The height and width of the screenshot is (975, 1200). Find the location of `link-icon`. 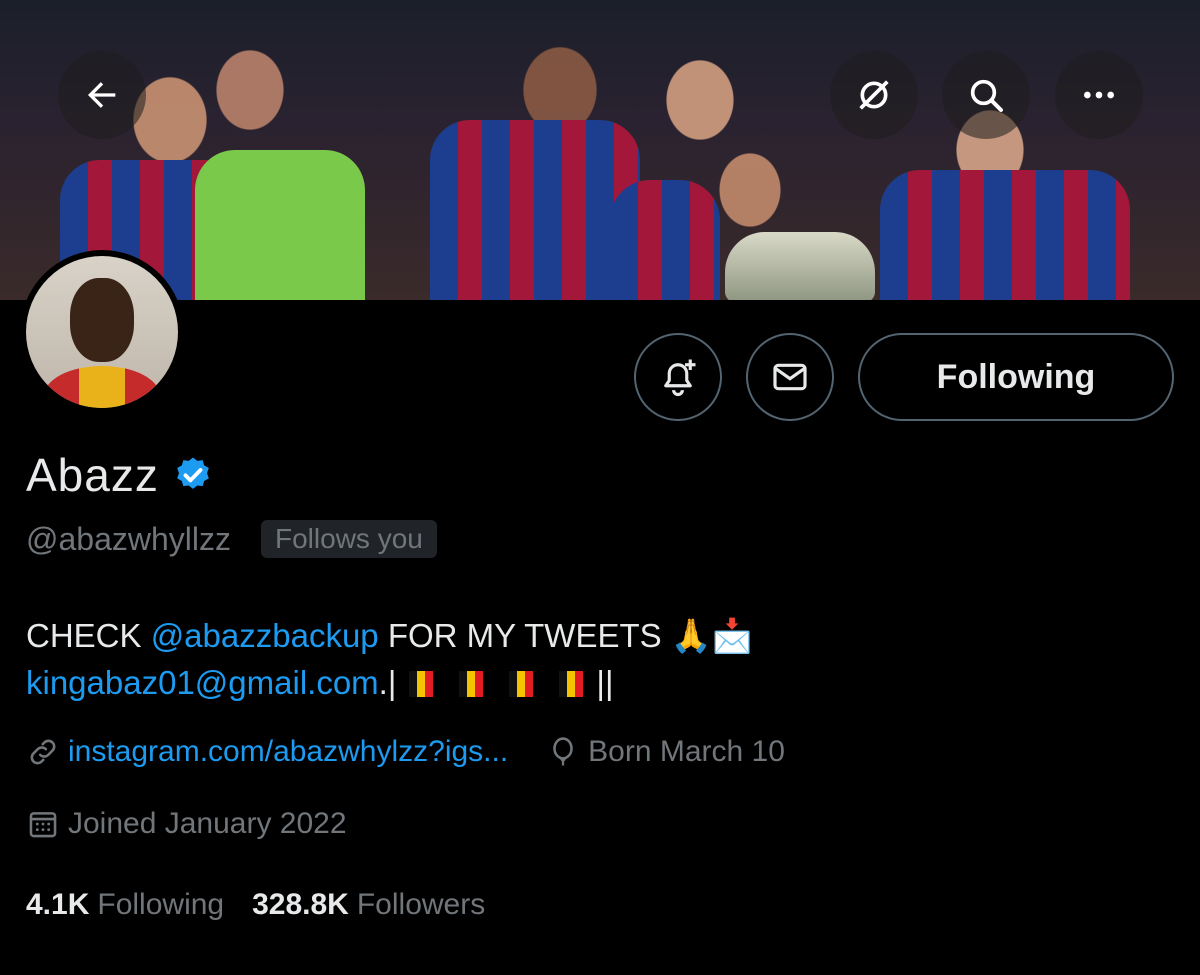

link-icon is located at coordinates (43, 752).